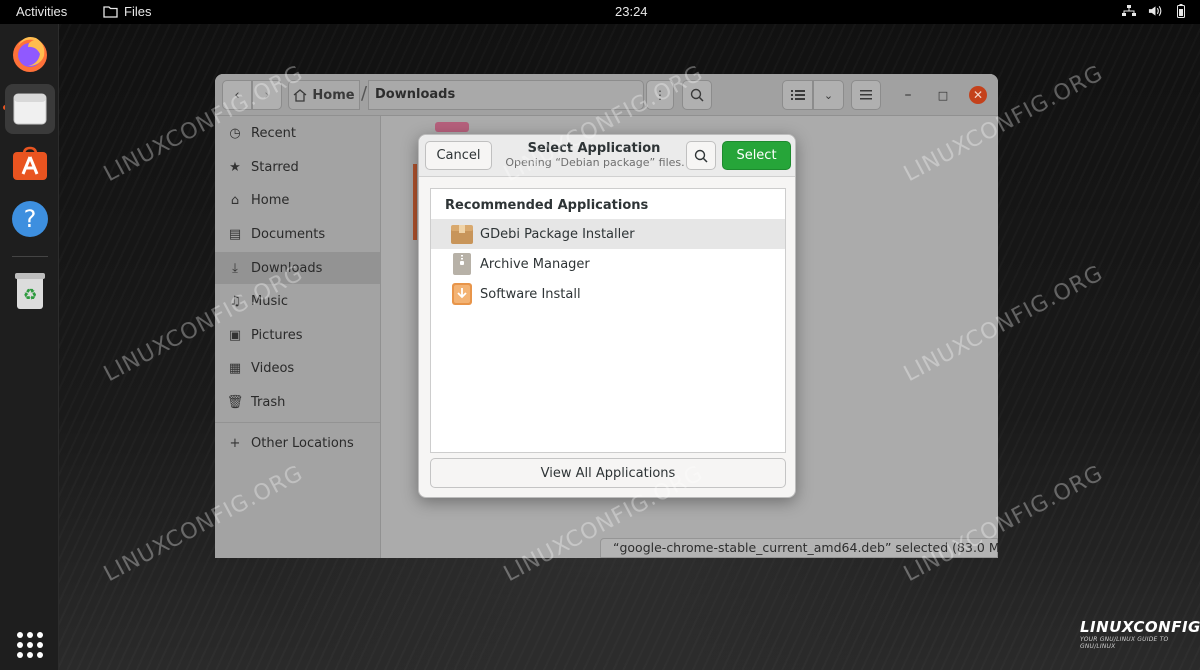 The width and height of the screenshot is (1200, 670). Describe the element at coordinates (235, 167) in the screenshot. I see `star-icon: ★` at that location.